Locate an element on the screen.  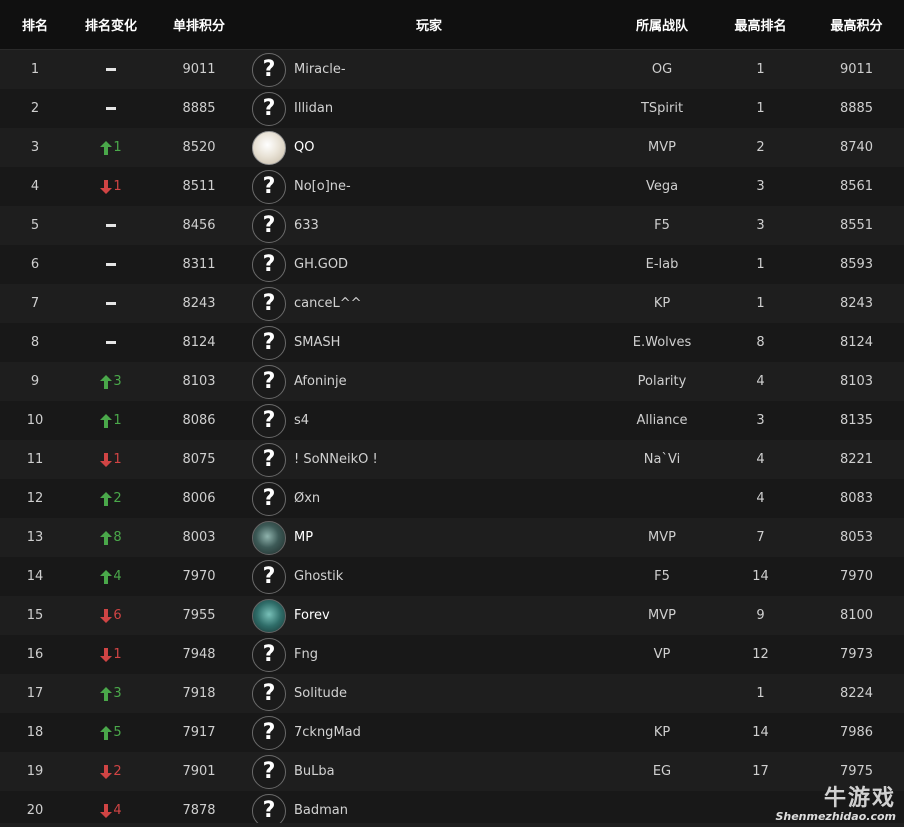
header-best-score: 最高积分 is located at coordinates (856, 24).